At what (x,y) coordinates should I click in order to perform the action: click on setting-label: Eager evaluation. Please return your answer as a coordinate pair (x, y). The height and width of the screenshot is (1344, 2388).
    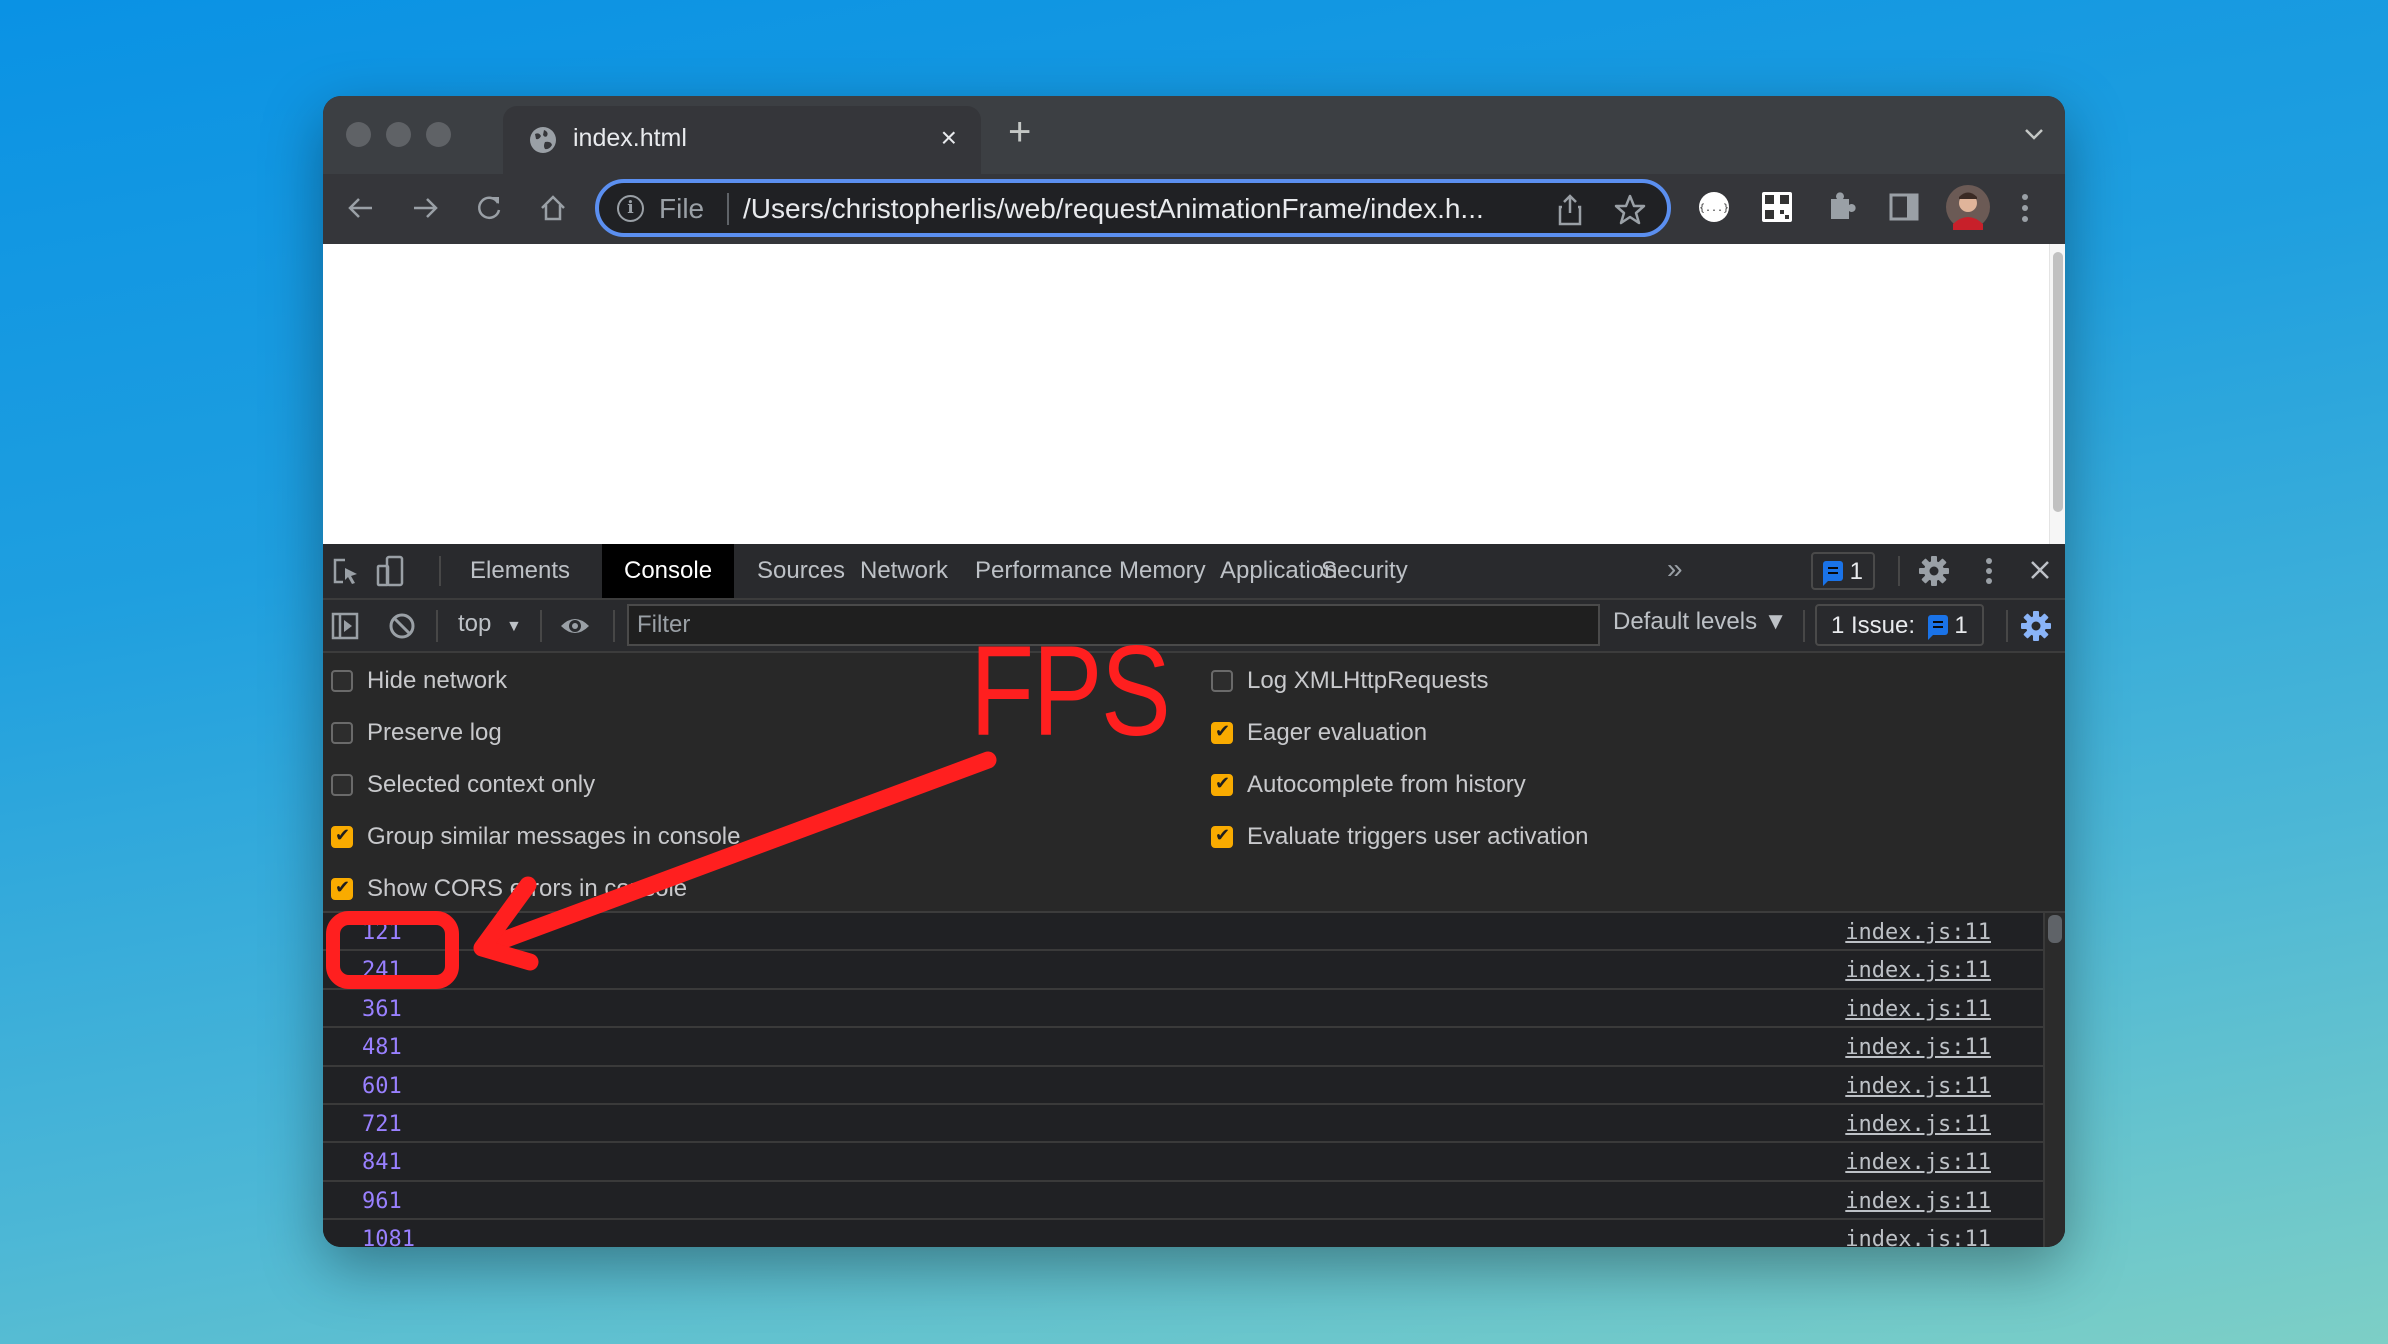
    Looking at the image, I should click on (1337, 732).